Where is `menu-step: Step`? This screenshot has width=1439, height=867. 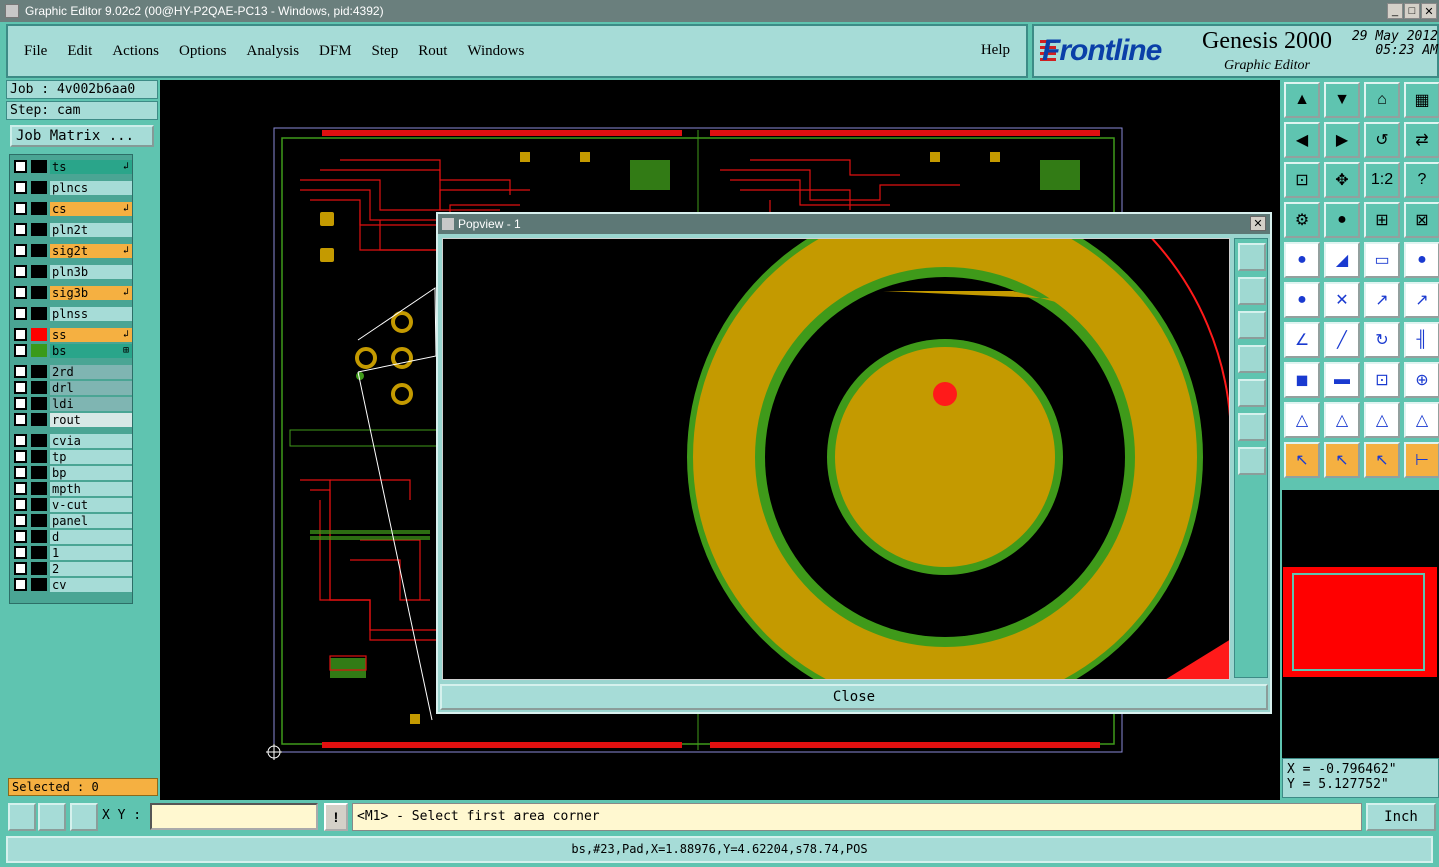 menu-step: Step is located at coordinates (385, 51).